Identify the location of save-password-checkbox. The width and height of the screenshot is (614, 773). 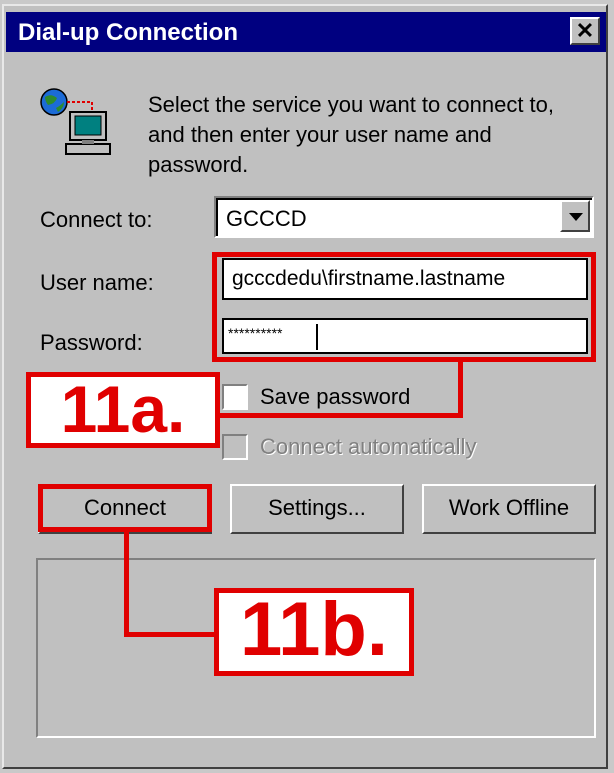
(235, 397).